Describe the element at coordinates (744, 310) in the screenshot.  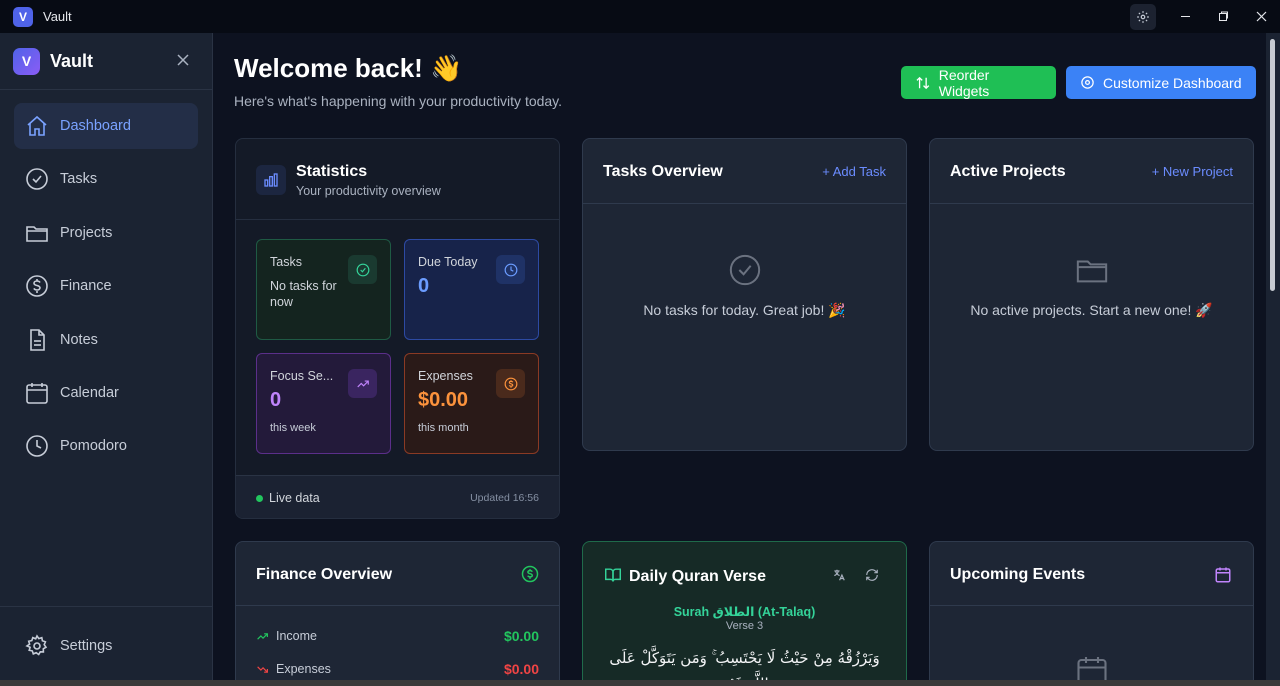
I see `empty-state-text: No tasks for today. Great job! 🎉` at that location.